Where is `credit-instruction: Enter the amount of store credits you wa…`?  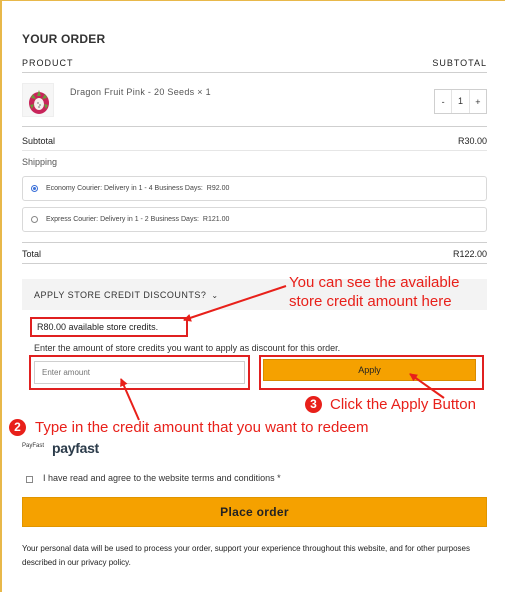 credit-instruction: Enter the amount of store credits you wa… is located at coordinates (187, 348).